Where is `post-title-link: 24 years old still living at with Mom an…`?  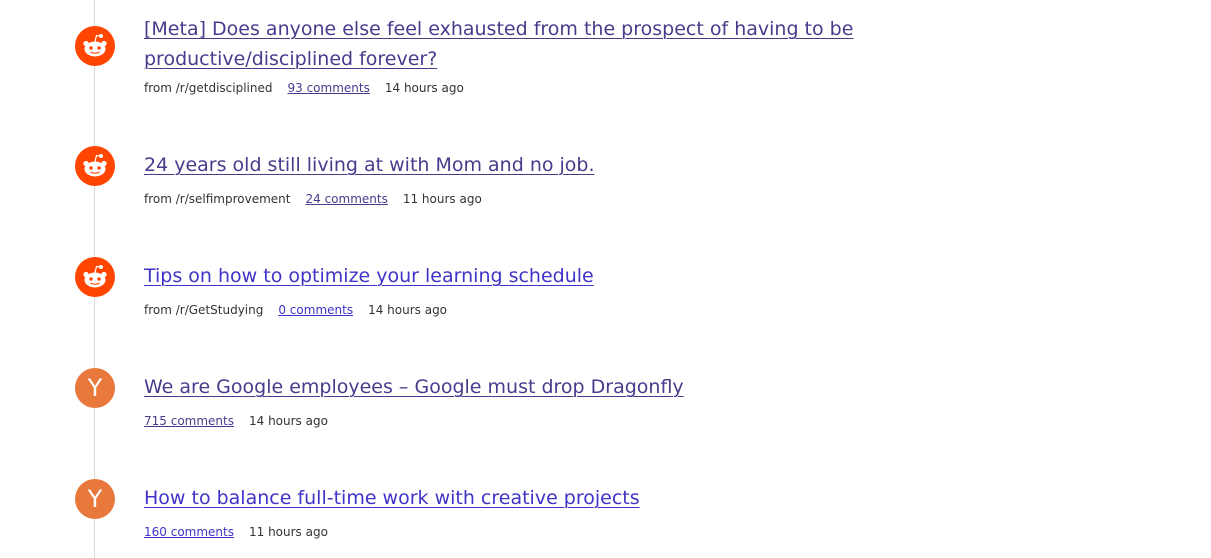
post-title-link: 24 years old still living at with Mom an… is located at coordinates (574, 165).